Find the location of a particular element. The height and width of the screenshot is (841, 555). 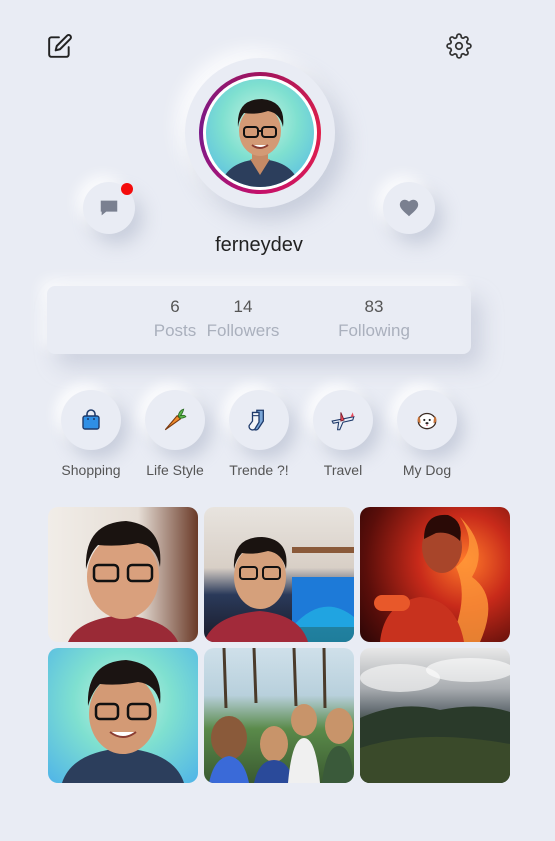

edit-icon is located at coordinates (60, 46).